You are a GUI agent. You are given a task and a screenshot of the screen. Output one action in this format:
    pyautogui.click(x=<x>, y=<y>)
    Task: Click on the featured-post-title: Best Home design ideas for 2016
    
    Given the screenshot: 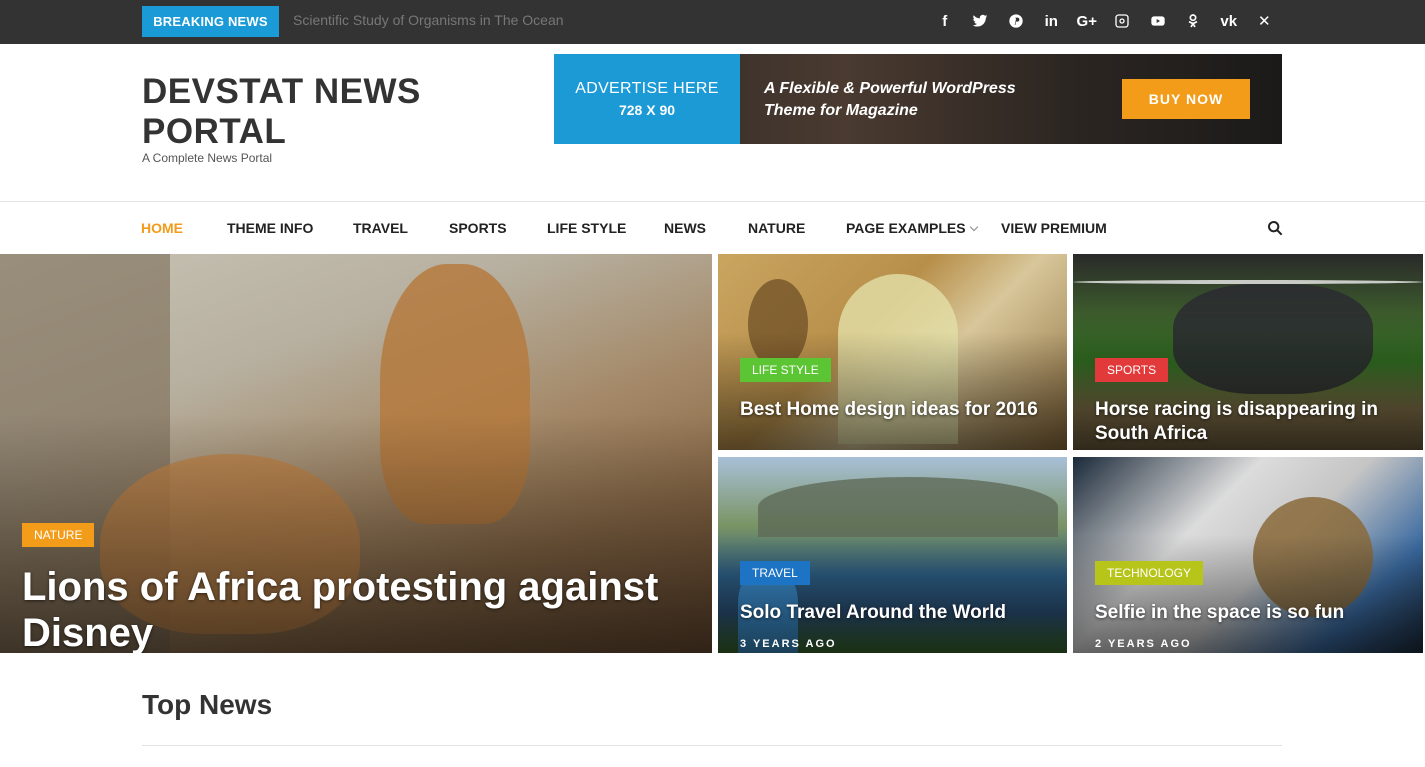 What is the action you would take?
    pyautogui.click(x=900, y=410)
    